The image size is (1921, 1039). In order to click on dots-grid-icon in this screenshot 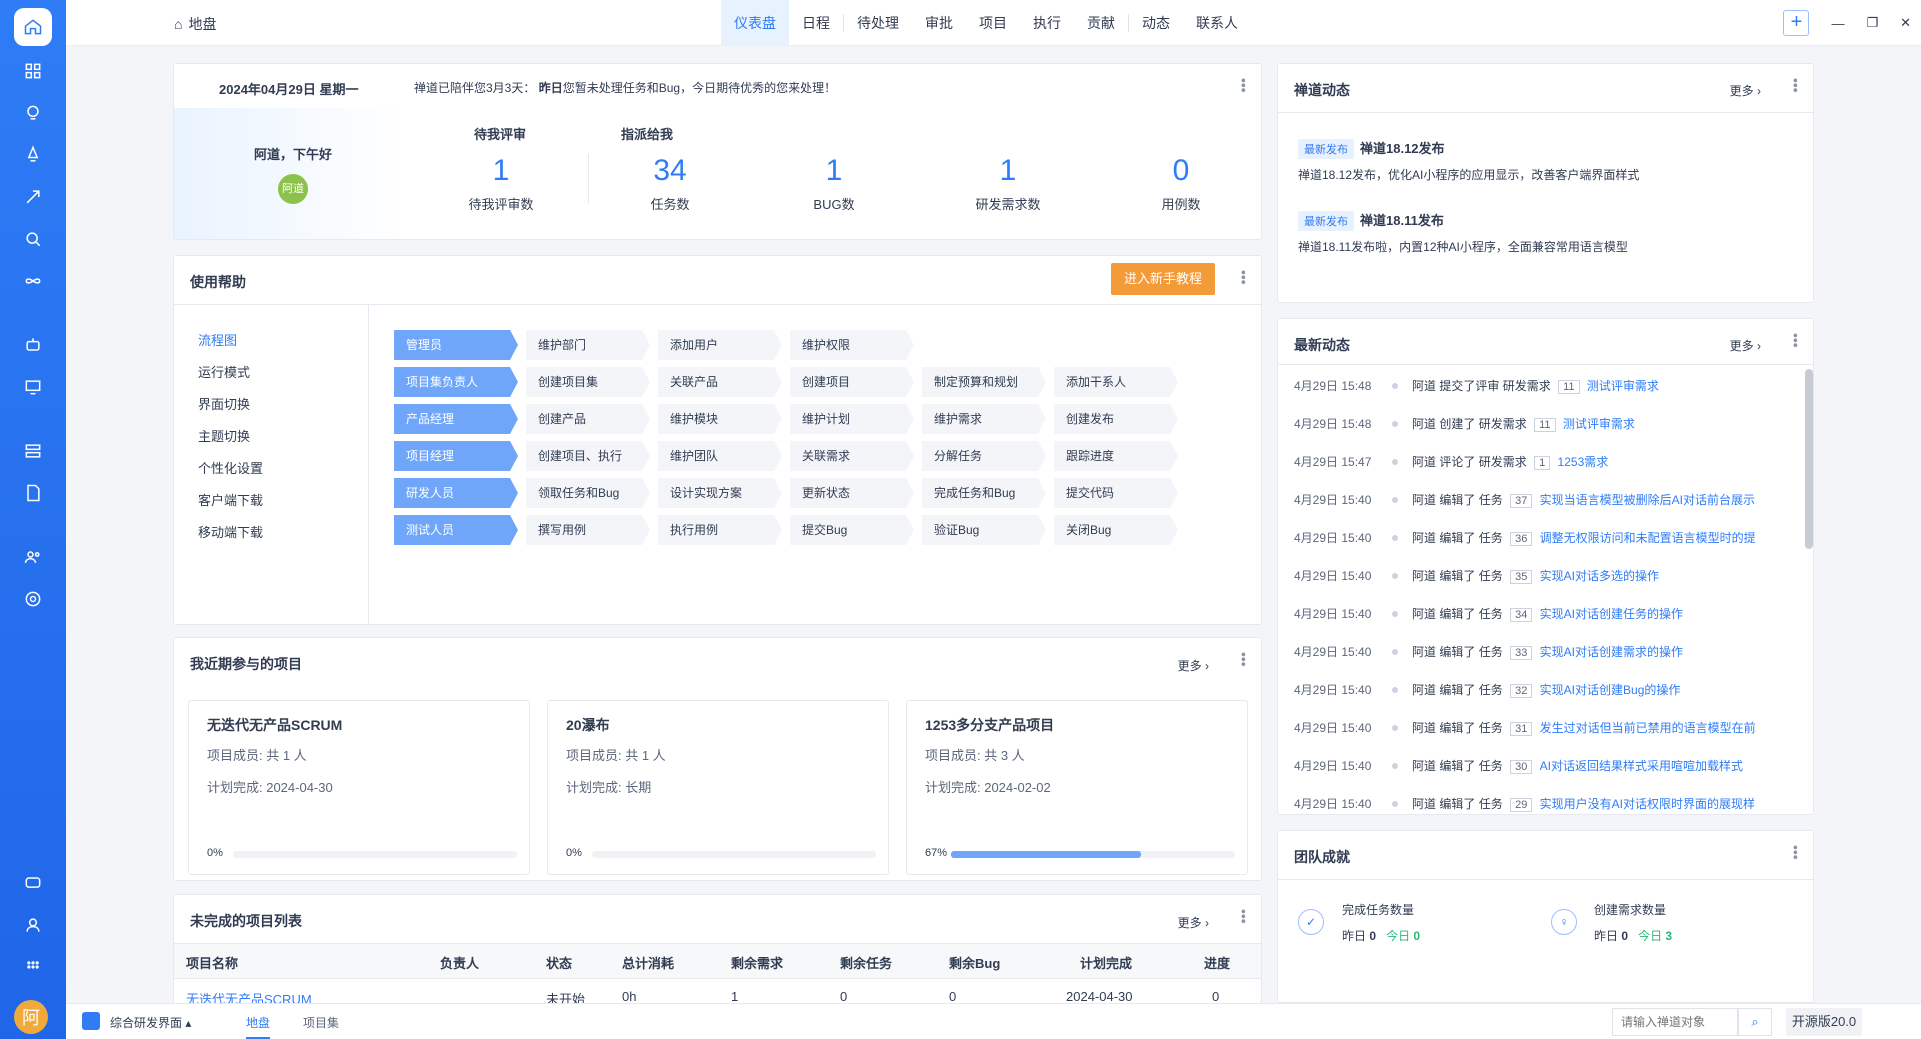, I will do `click(33, 967)`.